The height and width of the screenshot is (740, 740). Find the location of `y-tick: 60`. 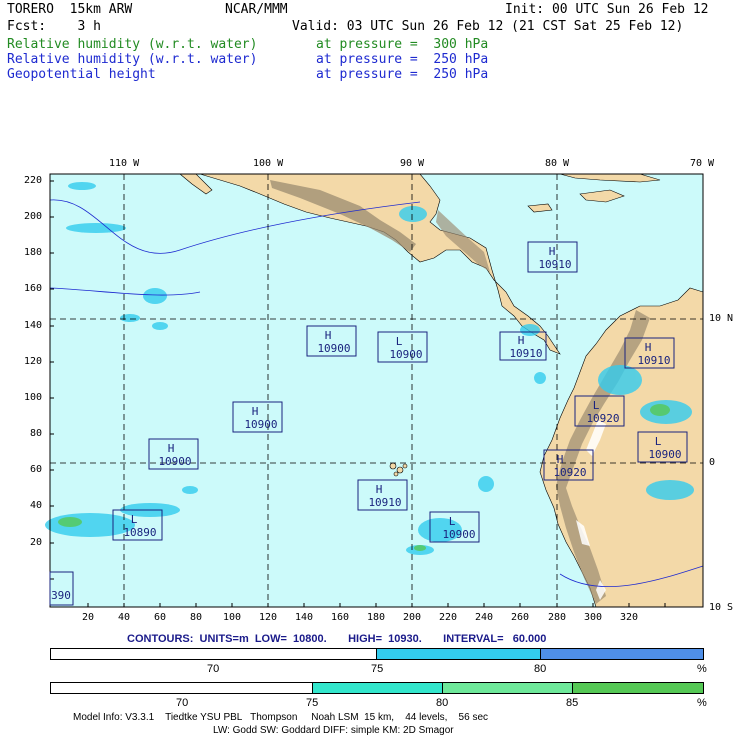

y-tick: 60 is located at coordinates (36, 469).